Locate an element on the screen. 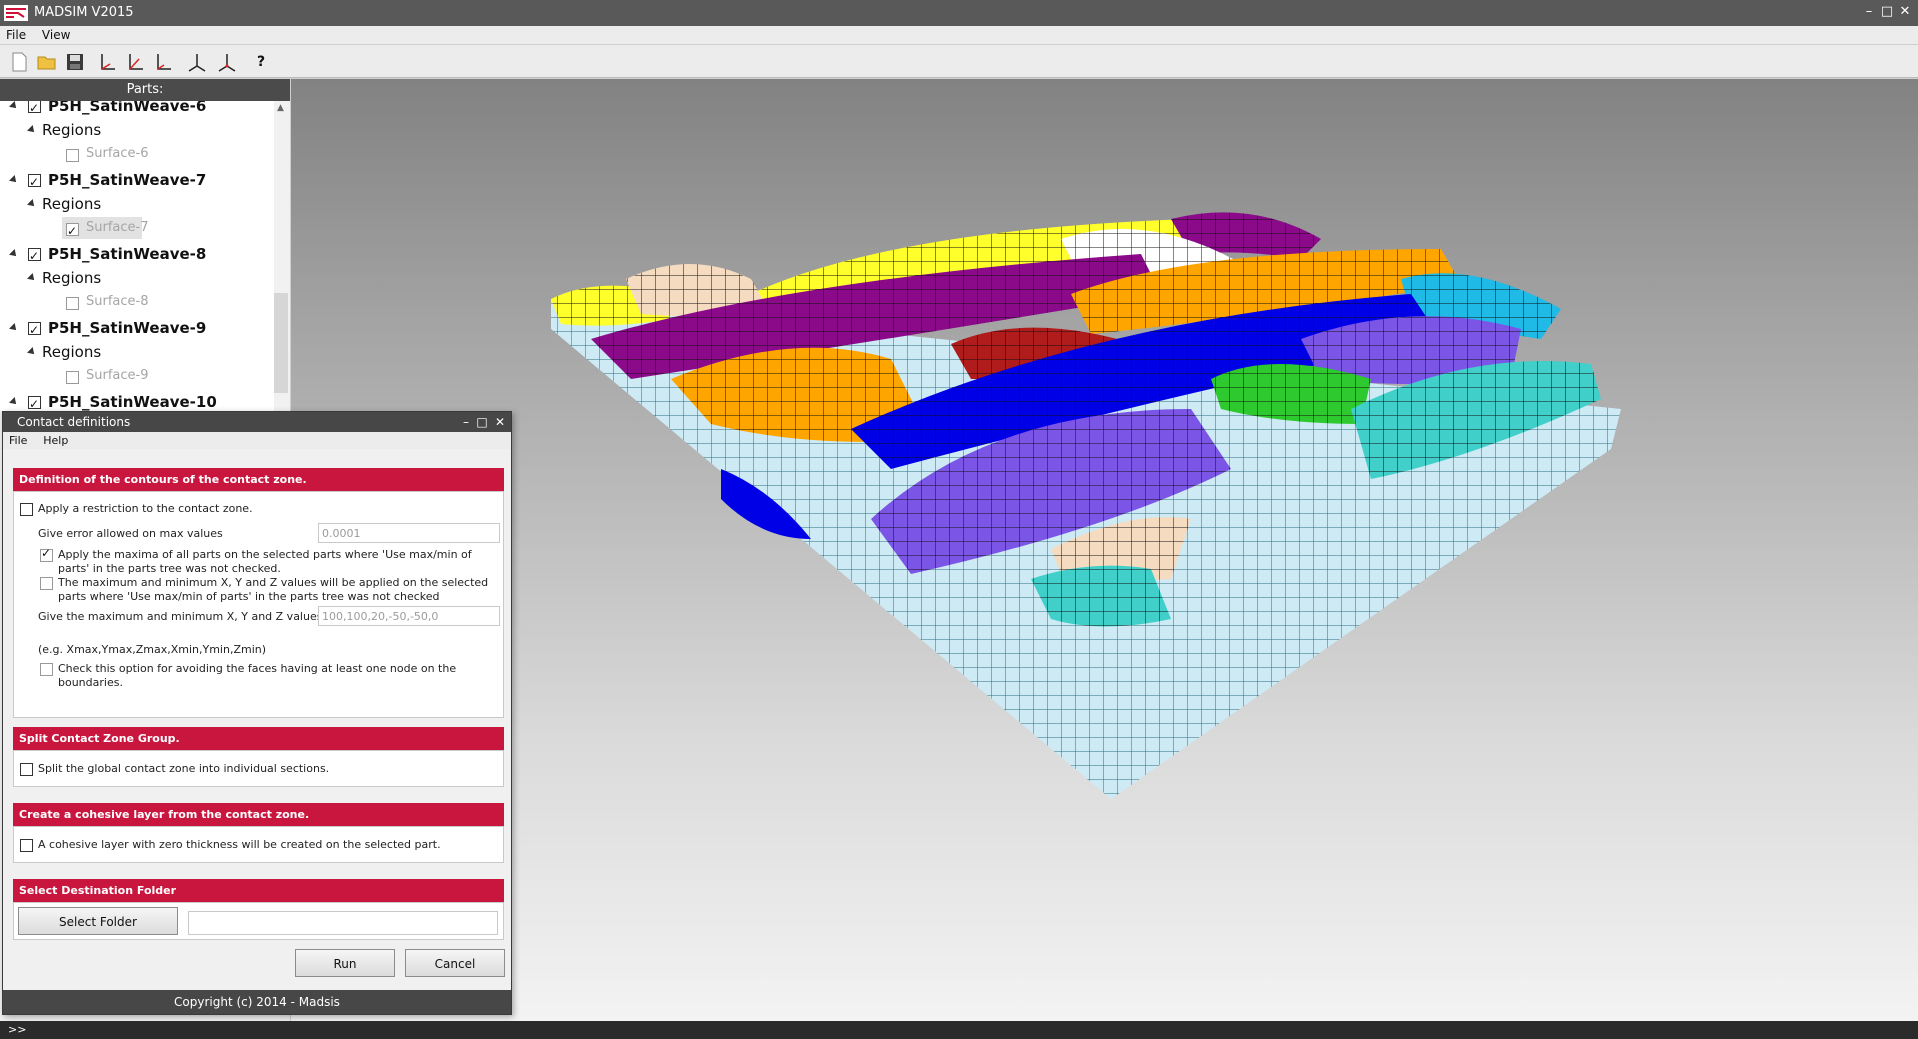 The width and height of the screenshot is (1918, 1039). part-label: P5H_SatinWeave-6 is located at coordinates (127, 108).